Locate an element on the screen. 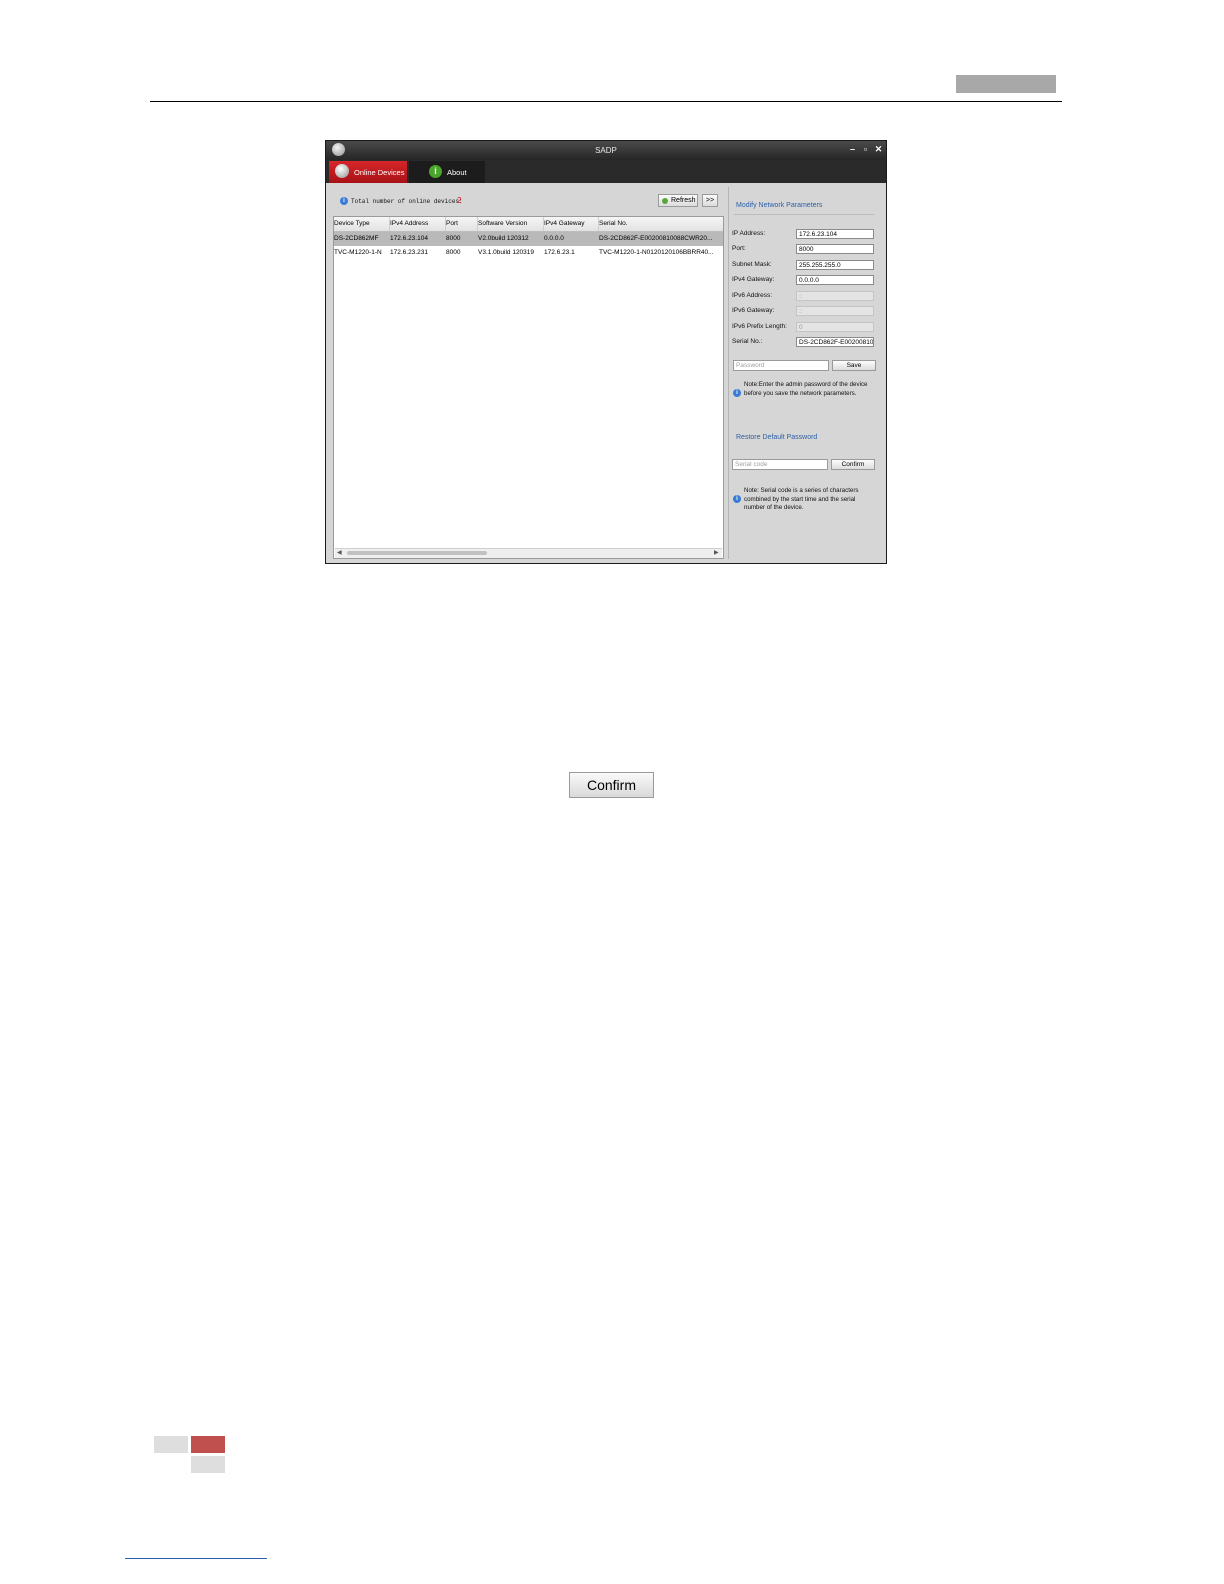 This screenshot has height=1584, width=1224. total-devices-count: 2 is located at coordinates (459, 200).